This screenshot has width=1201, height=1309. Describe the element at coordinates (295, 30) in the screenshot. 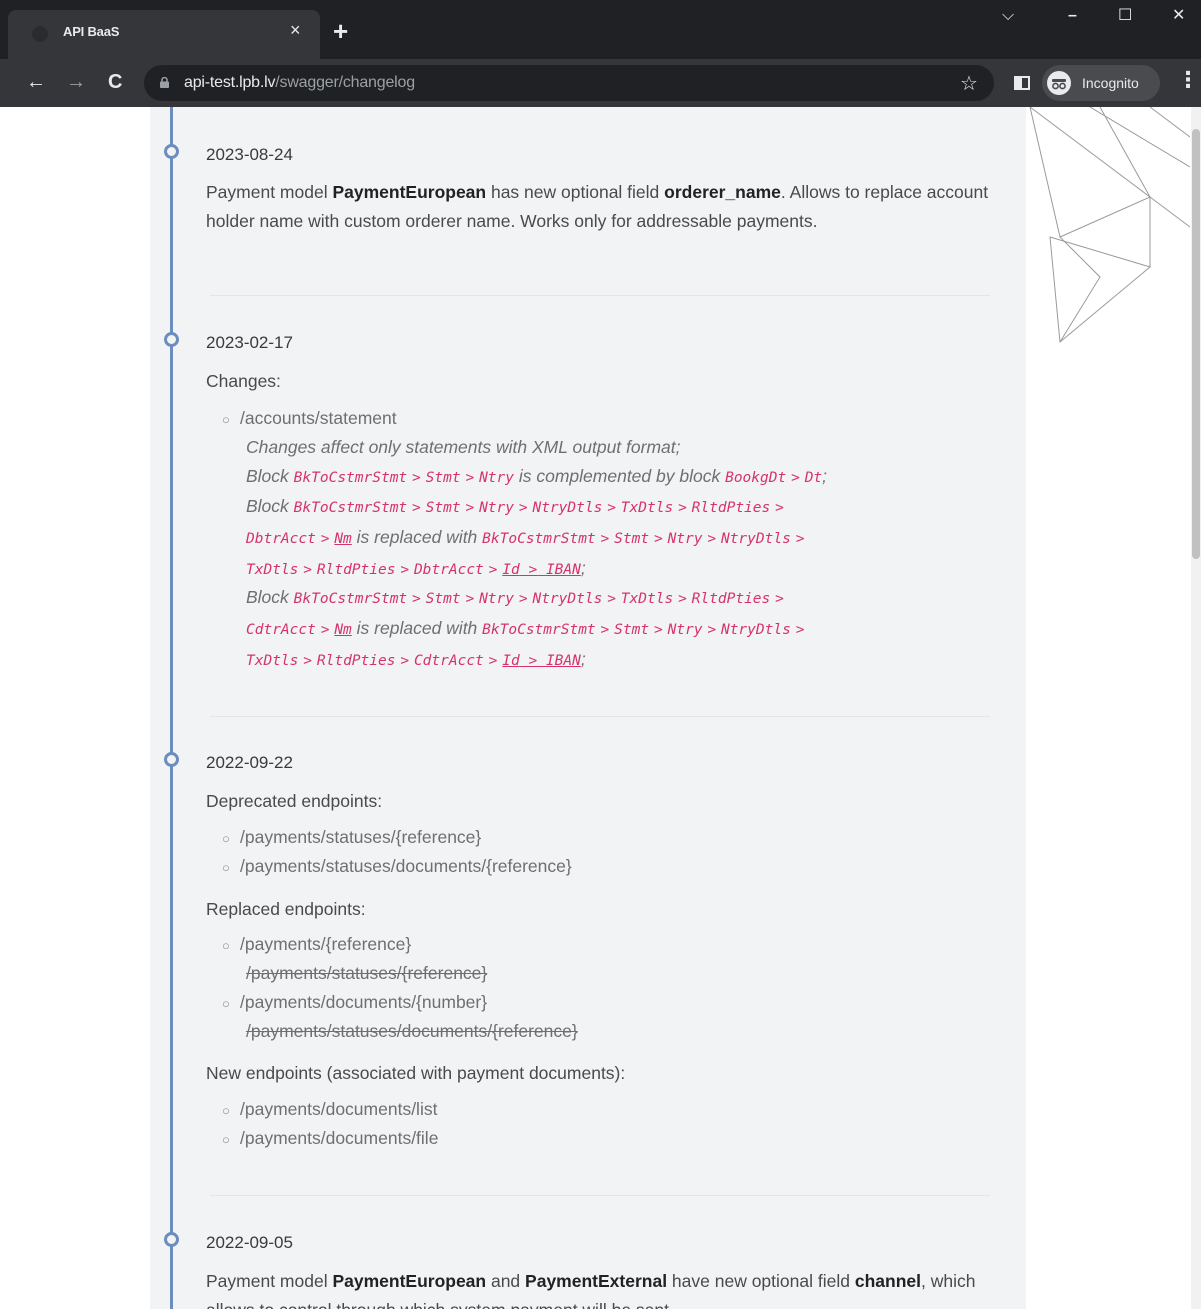

I see `tab-close-icon: ×` at that location.